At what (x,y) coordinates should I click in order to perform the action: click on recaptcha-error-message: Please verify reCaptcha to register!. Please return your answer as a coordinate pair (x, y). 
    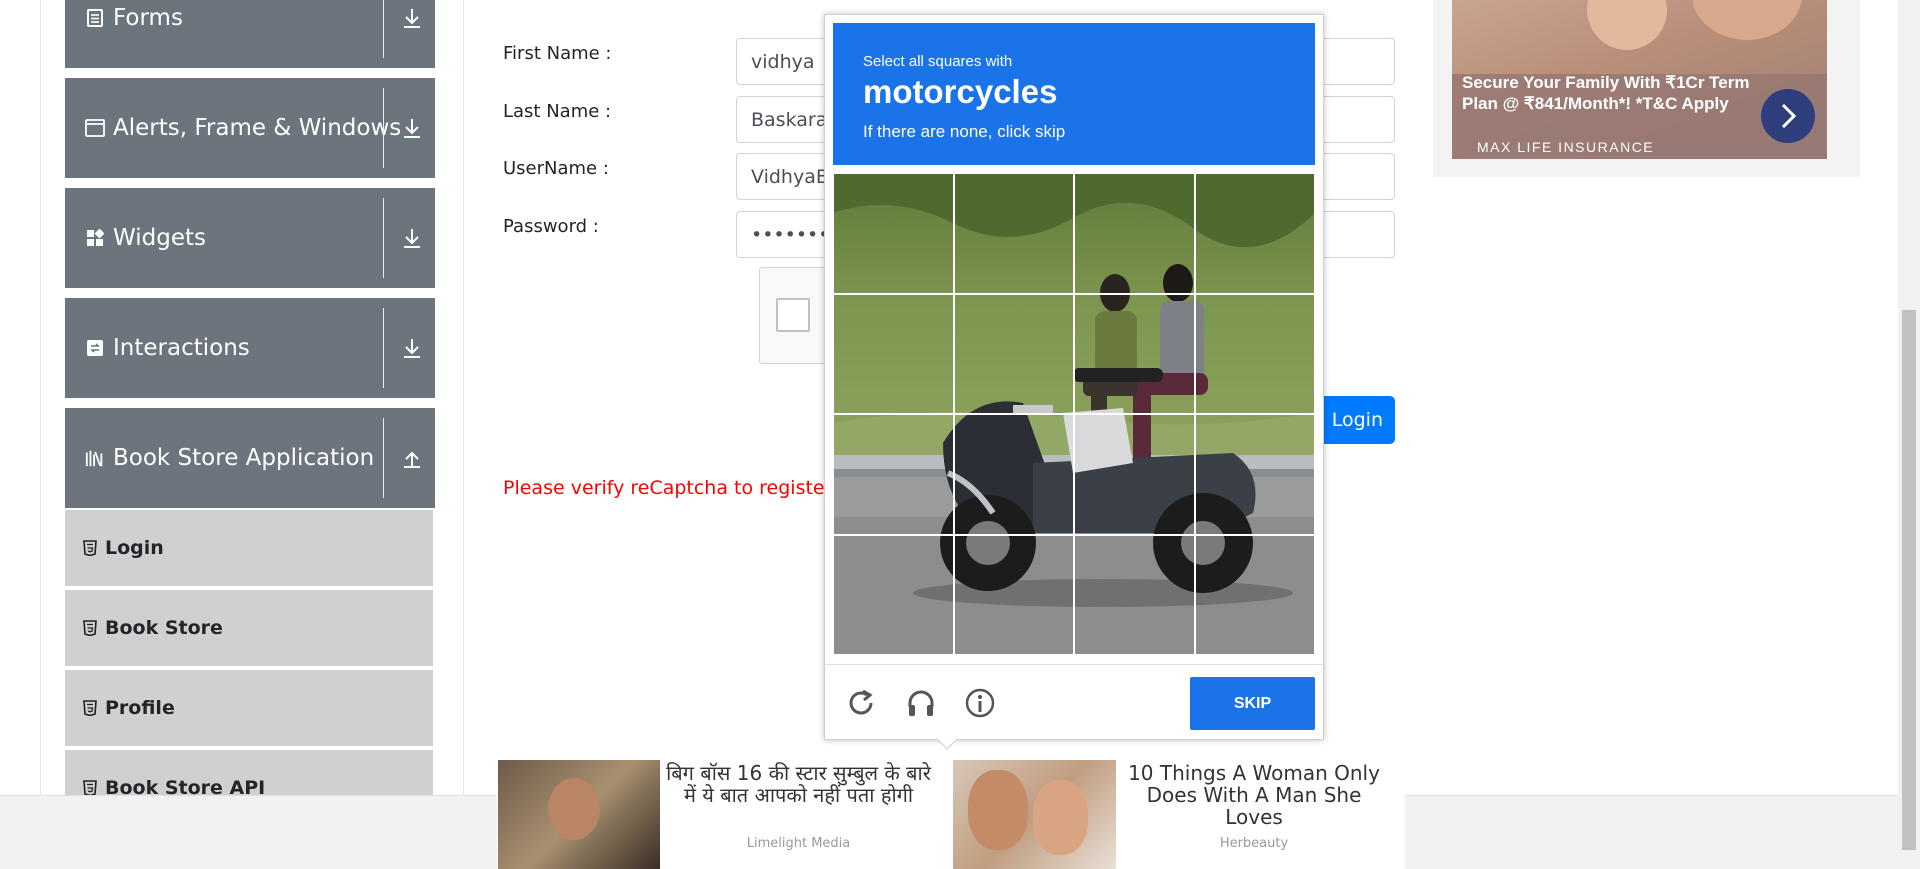
    Looking at the image, I should click on (672, 488).